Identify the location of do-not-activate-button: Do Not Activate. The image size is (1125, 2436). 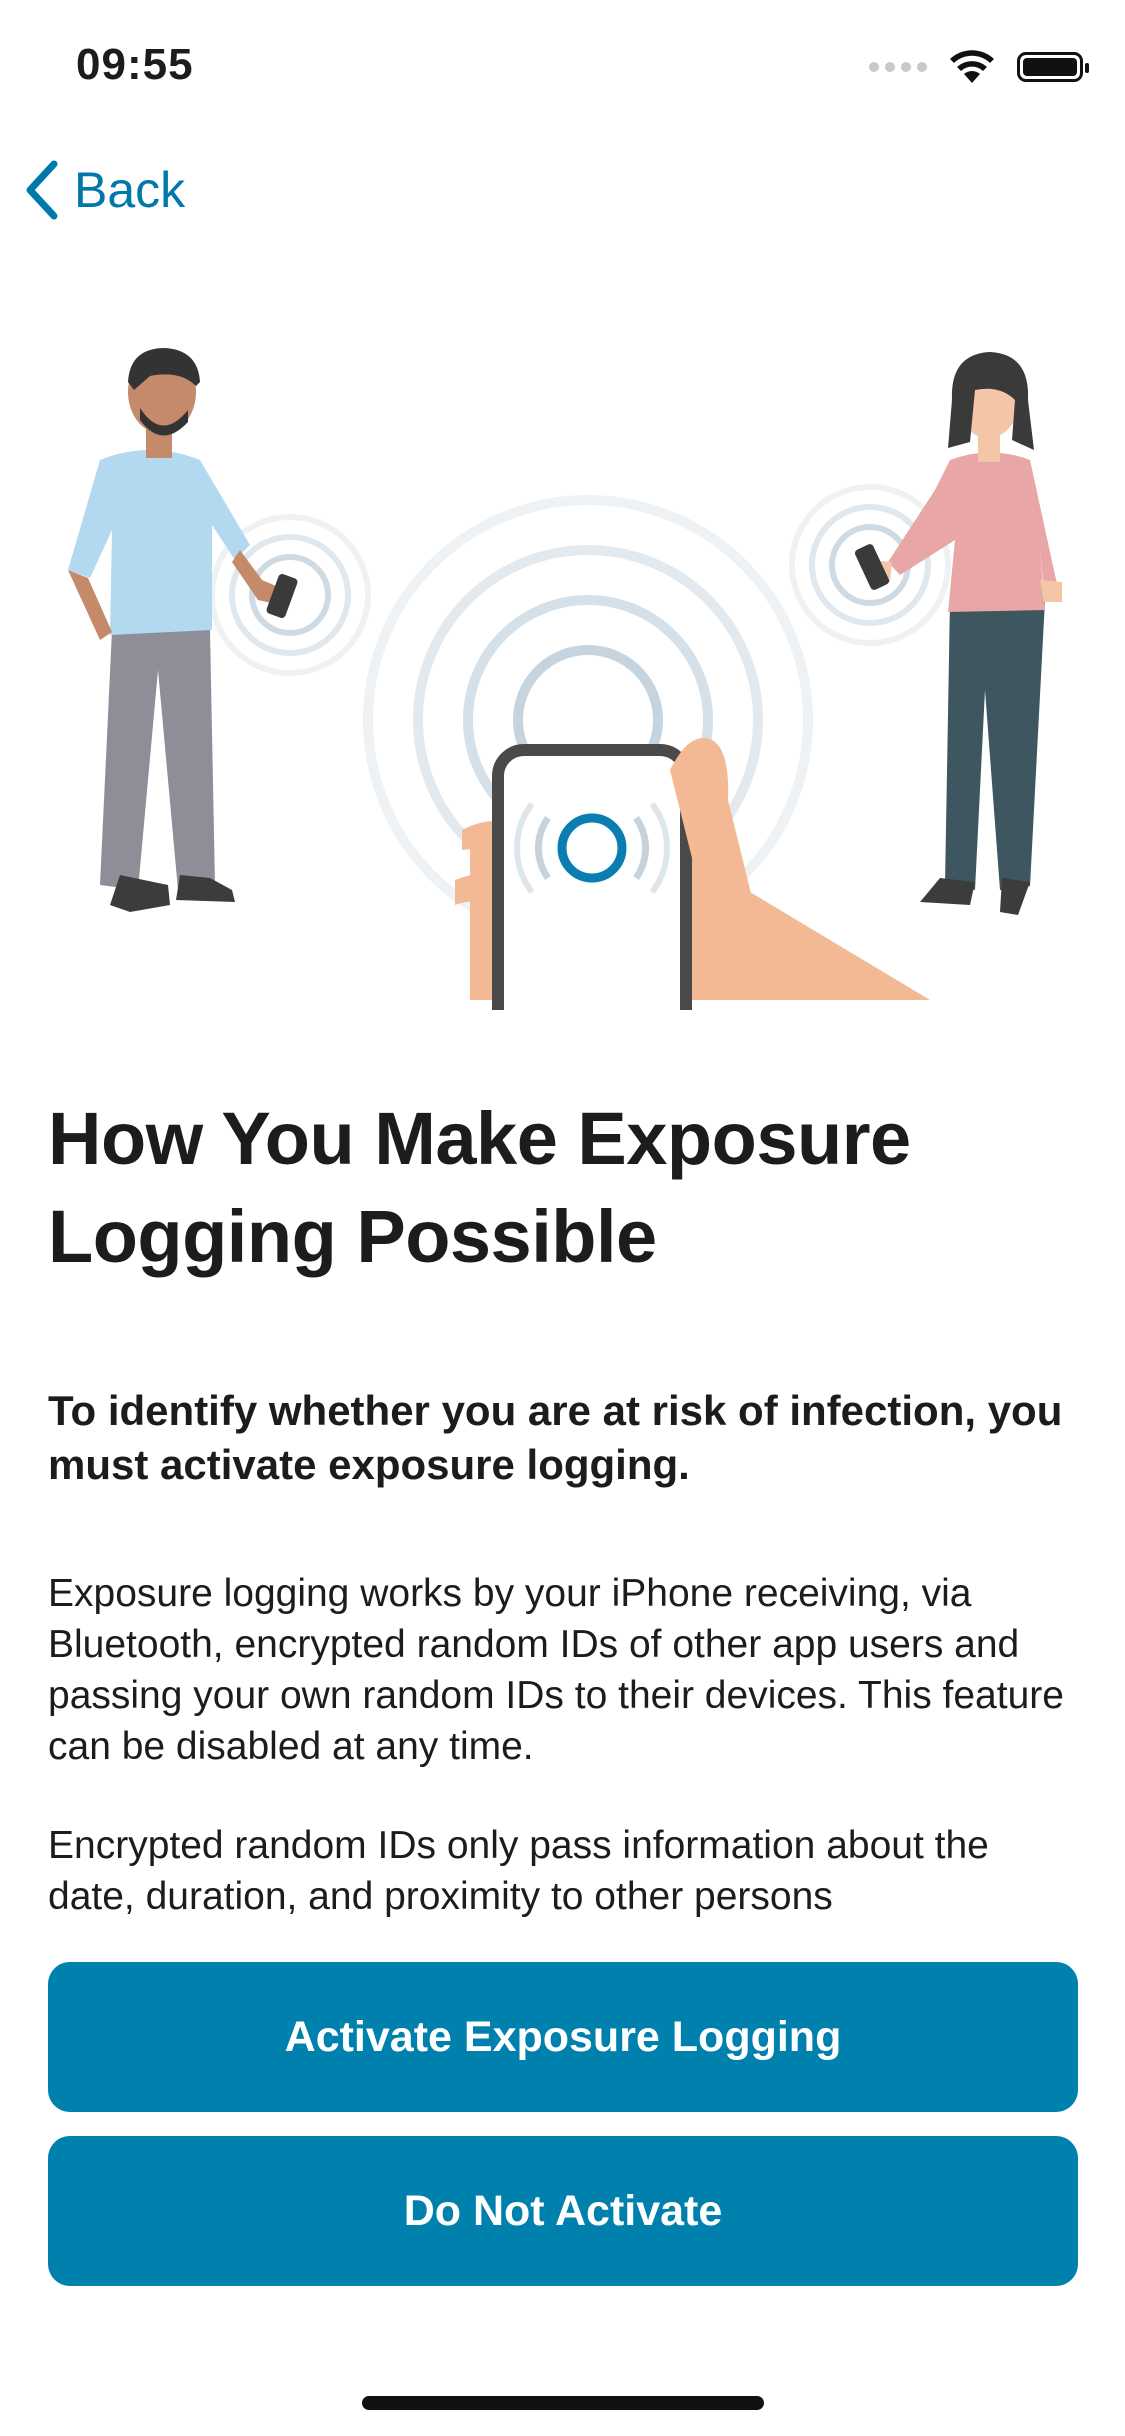
(563, 2211).